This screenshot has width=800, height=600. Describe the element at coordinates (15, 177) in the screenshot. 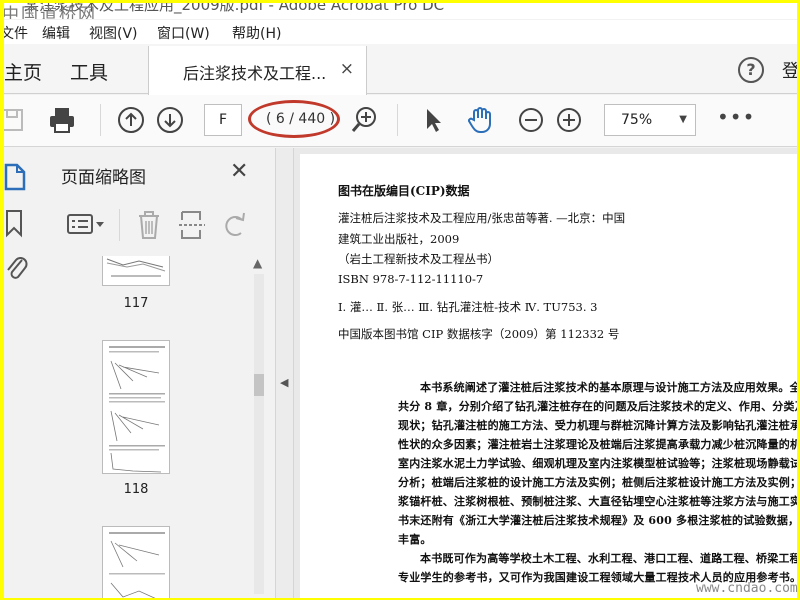

I see `page-thumbnails-icon` at that location.